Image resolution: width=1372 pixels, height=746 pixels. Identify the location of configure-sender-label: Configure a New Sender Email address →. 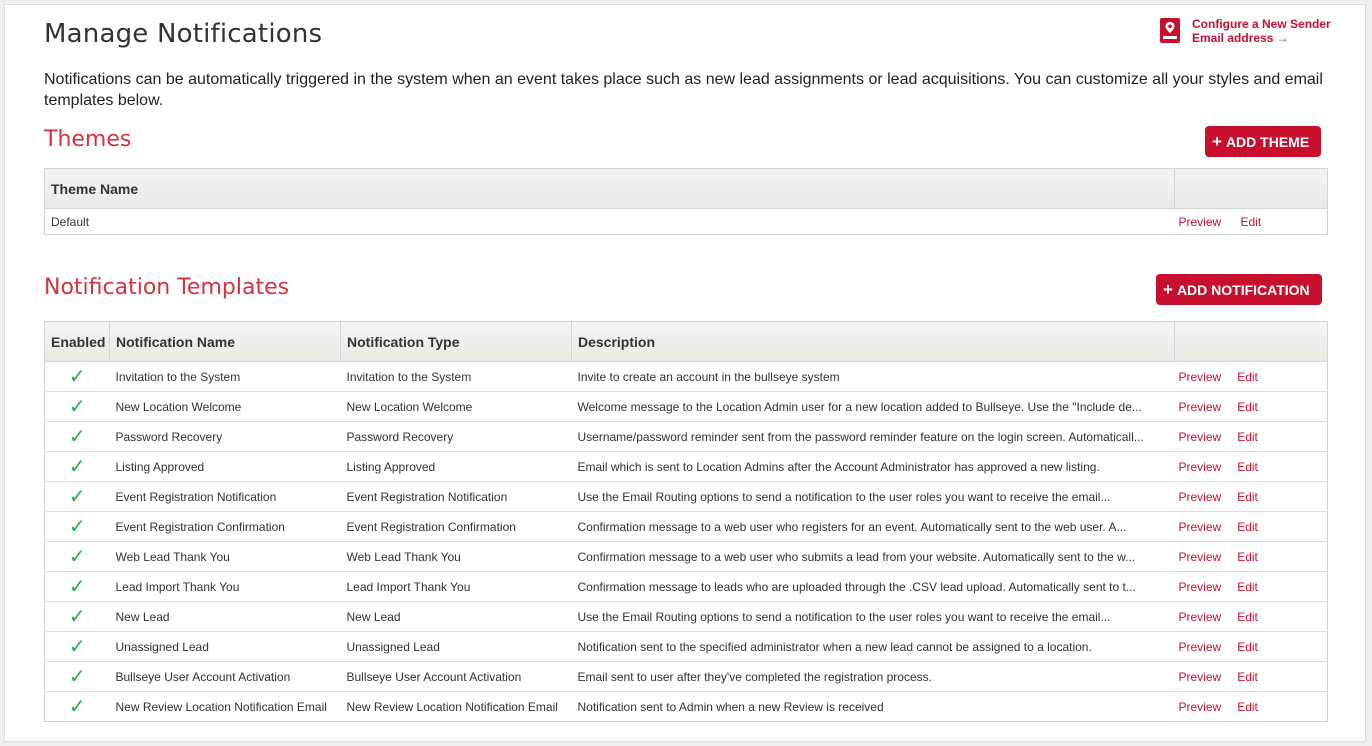
(1261, 31).